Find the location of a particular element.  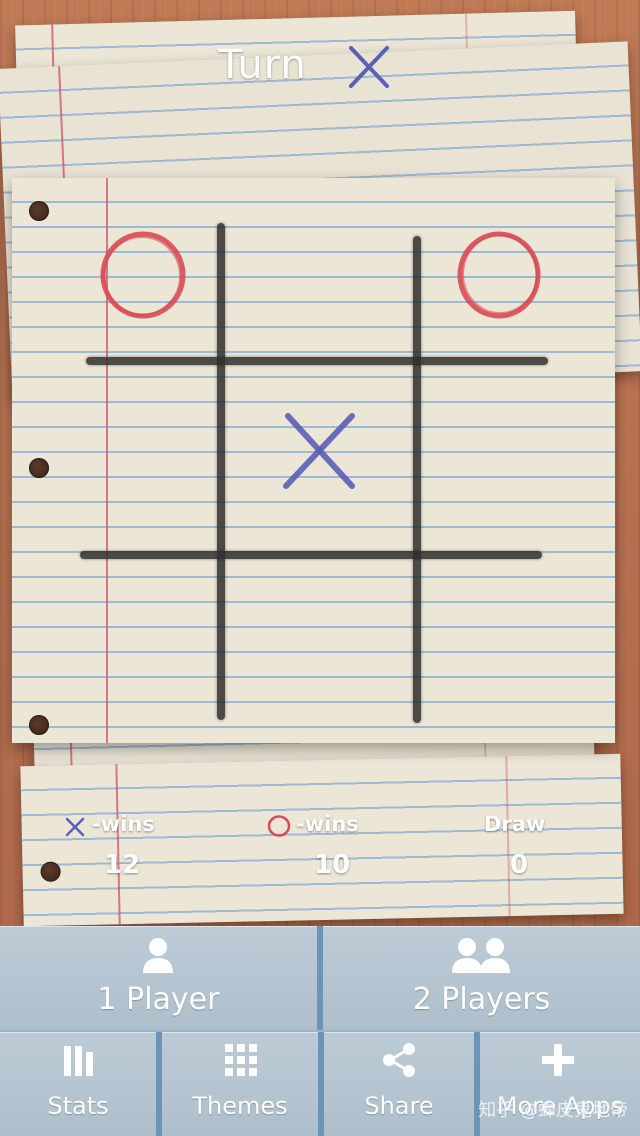

draw-value: 0 is located at coordinates (519, 865).